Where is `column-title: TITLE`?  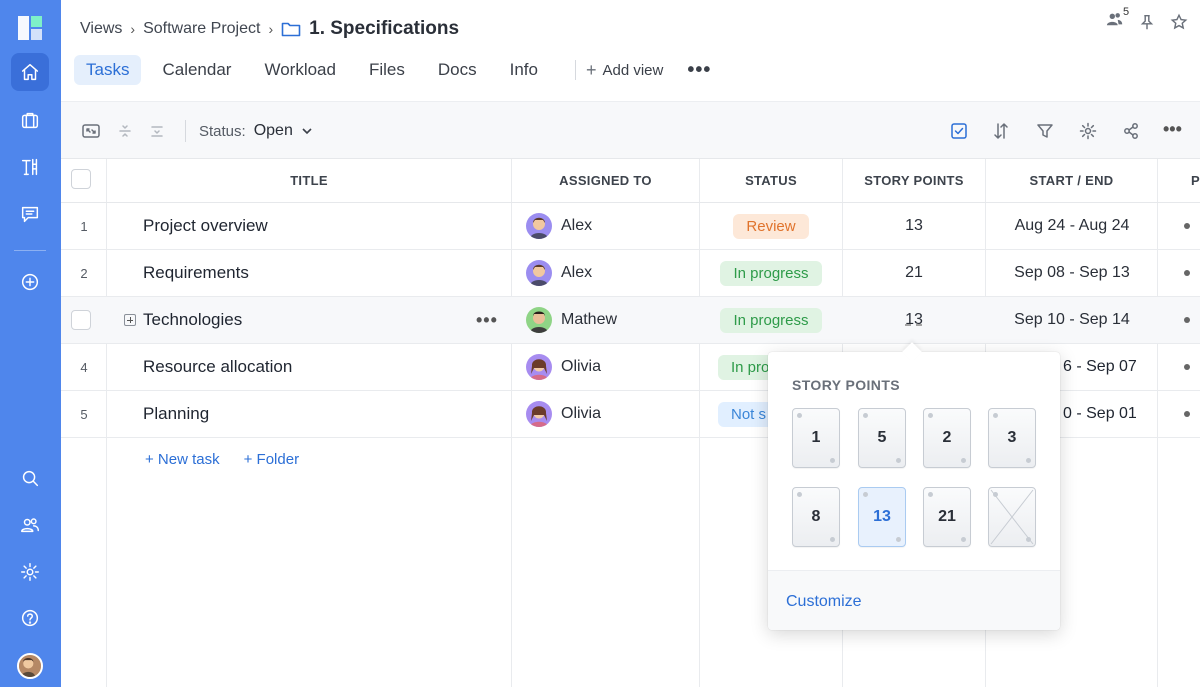 column-title: TITLE is located at coordinates (309, 180).